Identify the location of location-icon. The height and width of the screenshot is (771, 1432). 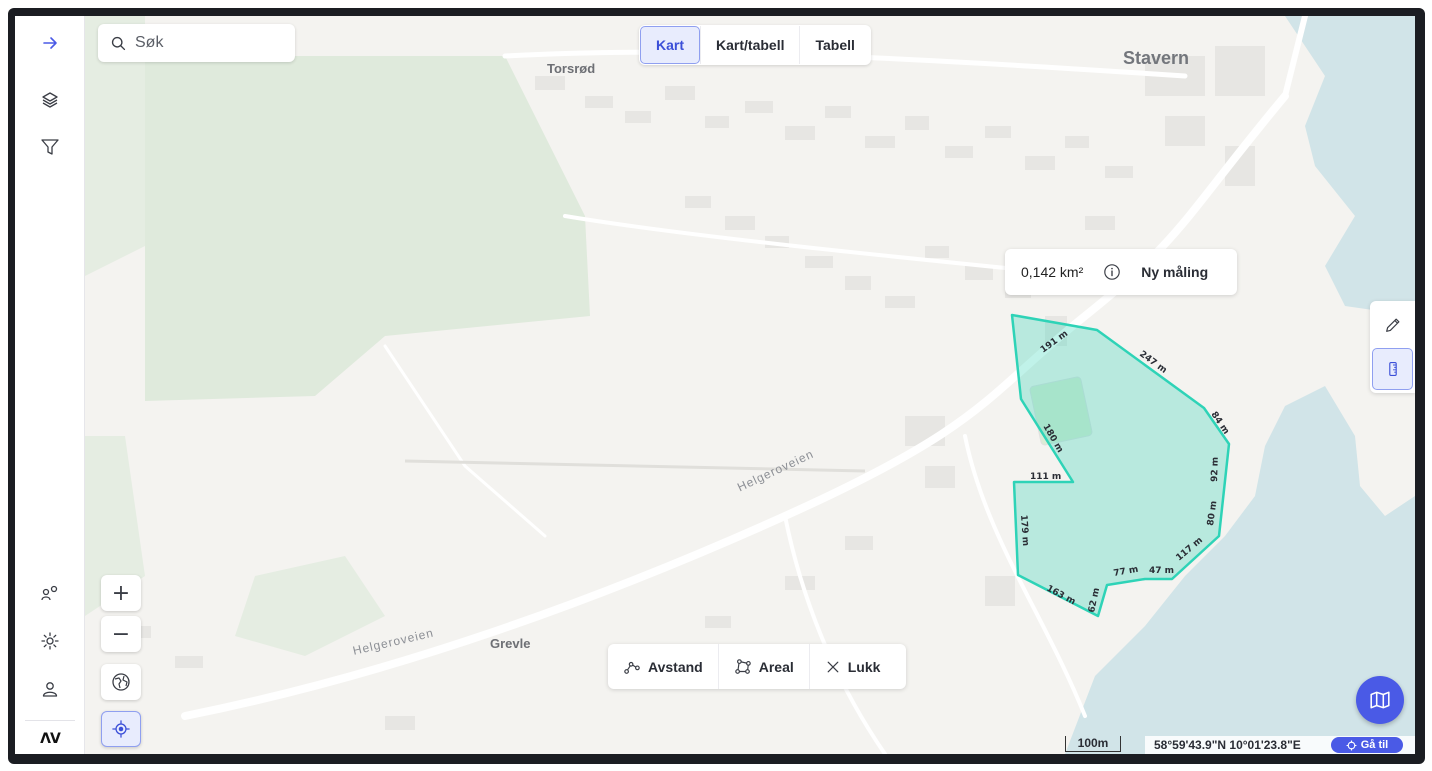
(121, 729).